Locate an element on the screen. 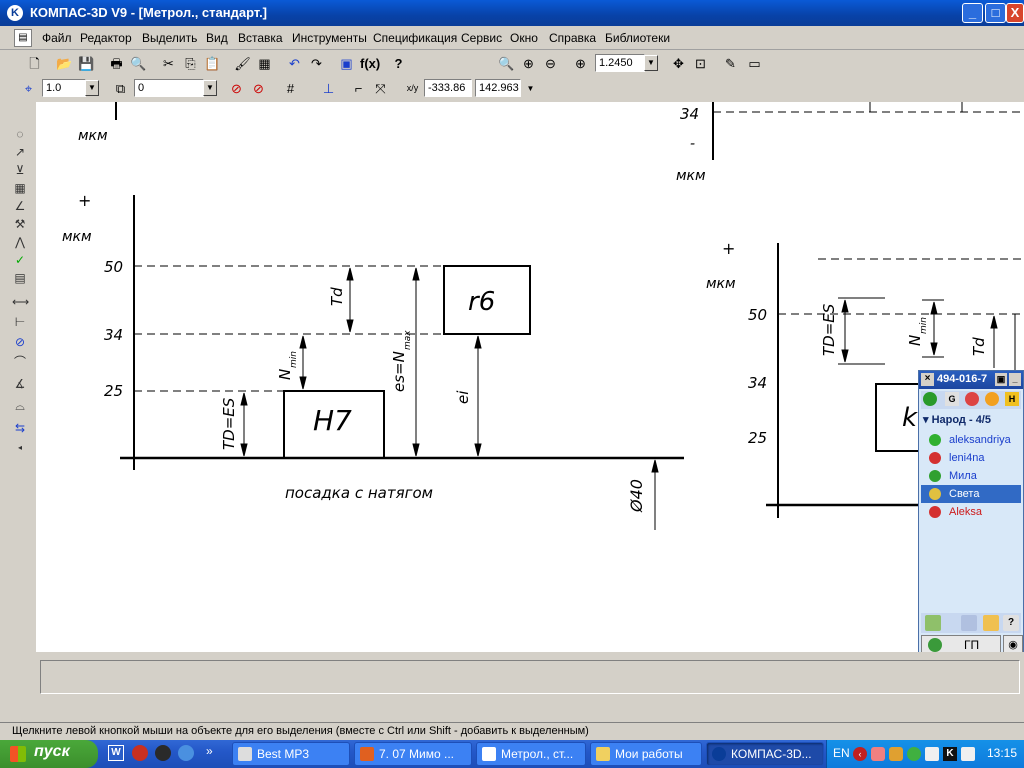  cursor-x-field: -333.86 is located at coordinates (448, 88).